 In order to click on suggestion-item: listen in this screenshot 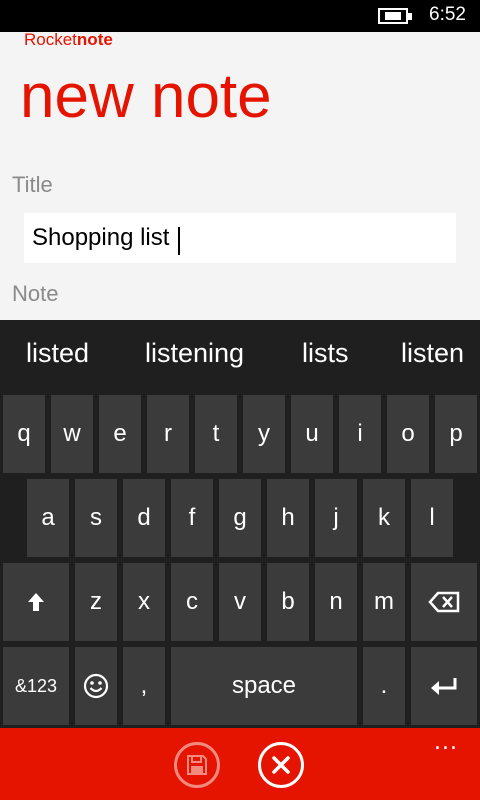, I will do `click(432, 353)`.